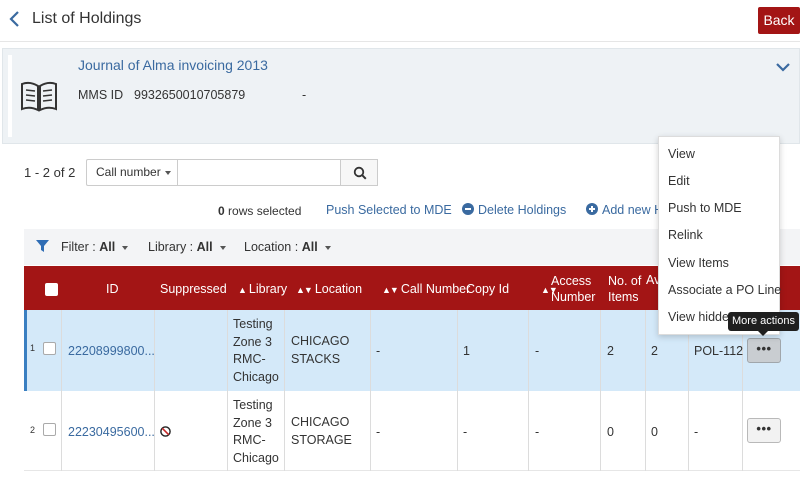 Image resolution: width=800 pixels, height=478 pixels. What do you see at coordinates (39, 96) in the screenshot?
I see `book-icon` at bounding box center [39, 96].